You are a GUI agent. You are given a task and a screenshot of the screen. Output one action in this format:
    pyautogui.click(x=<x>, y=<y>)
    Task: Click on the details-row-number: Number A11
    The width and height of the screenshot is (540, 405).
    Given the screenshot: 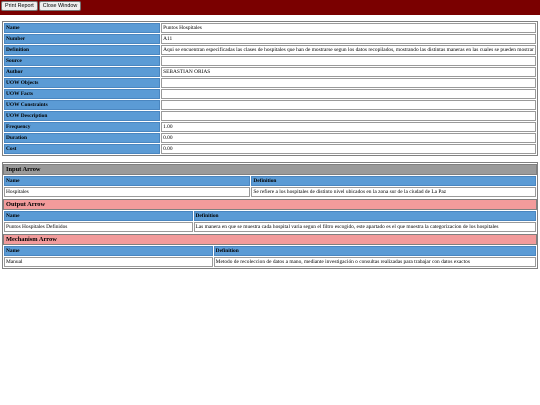 What is the action you would take?
    pyautogui.click(x=270, y=39)
    